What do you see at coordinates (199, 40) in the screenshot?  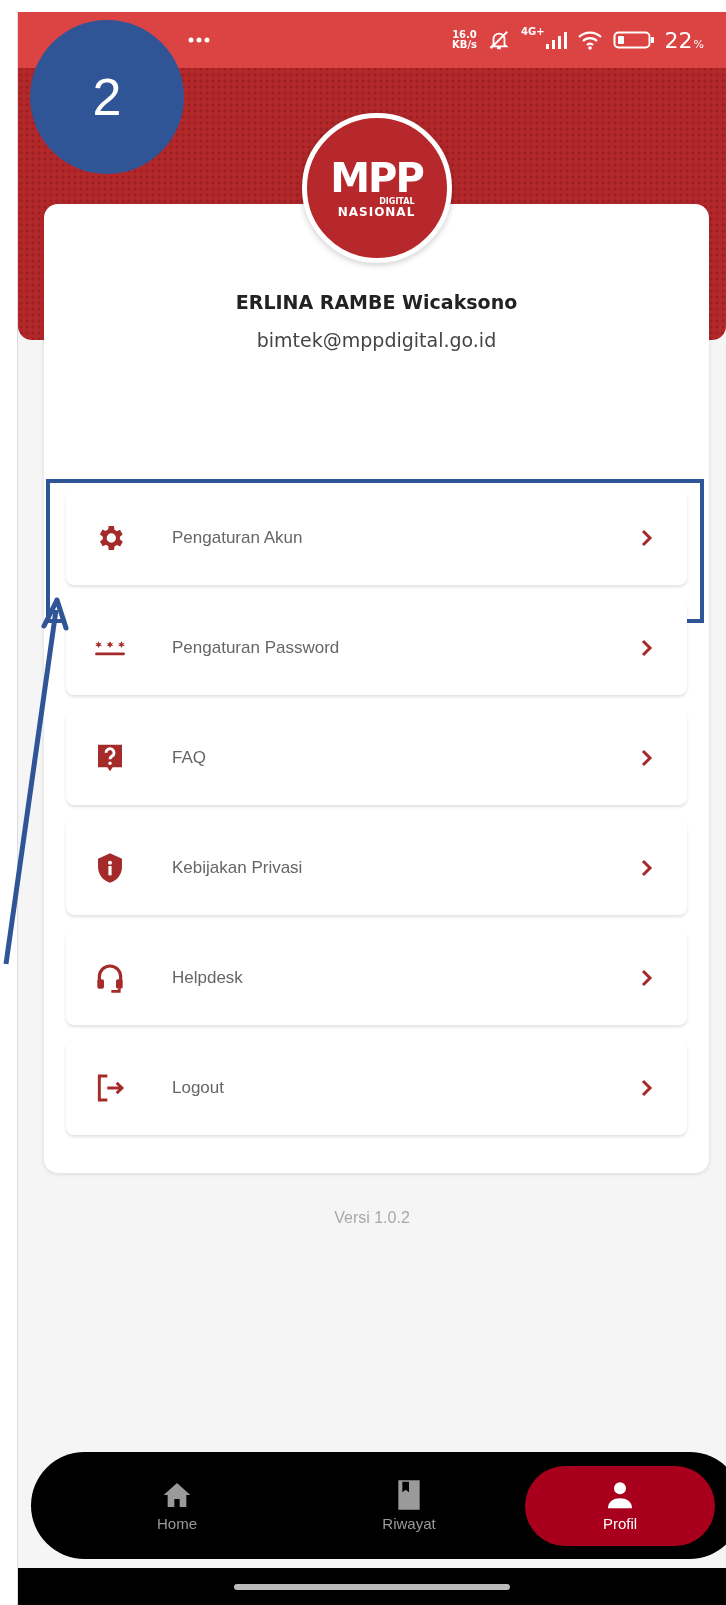 I see `notification-dots-icon` at bounding box center [199, 40].